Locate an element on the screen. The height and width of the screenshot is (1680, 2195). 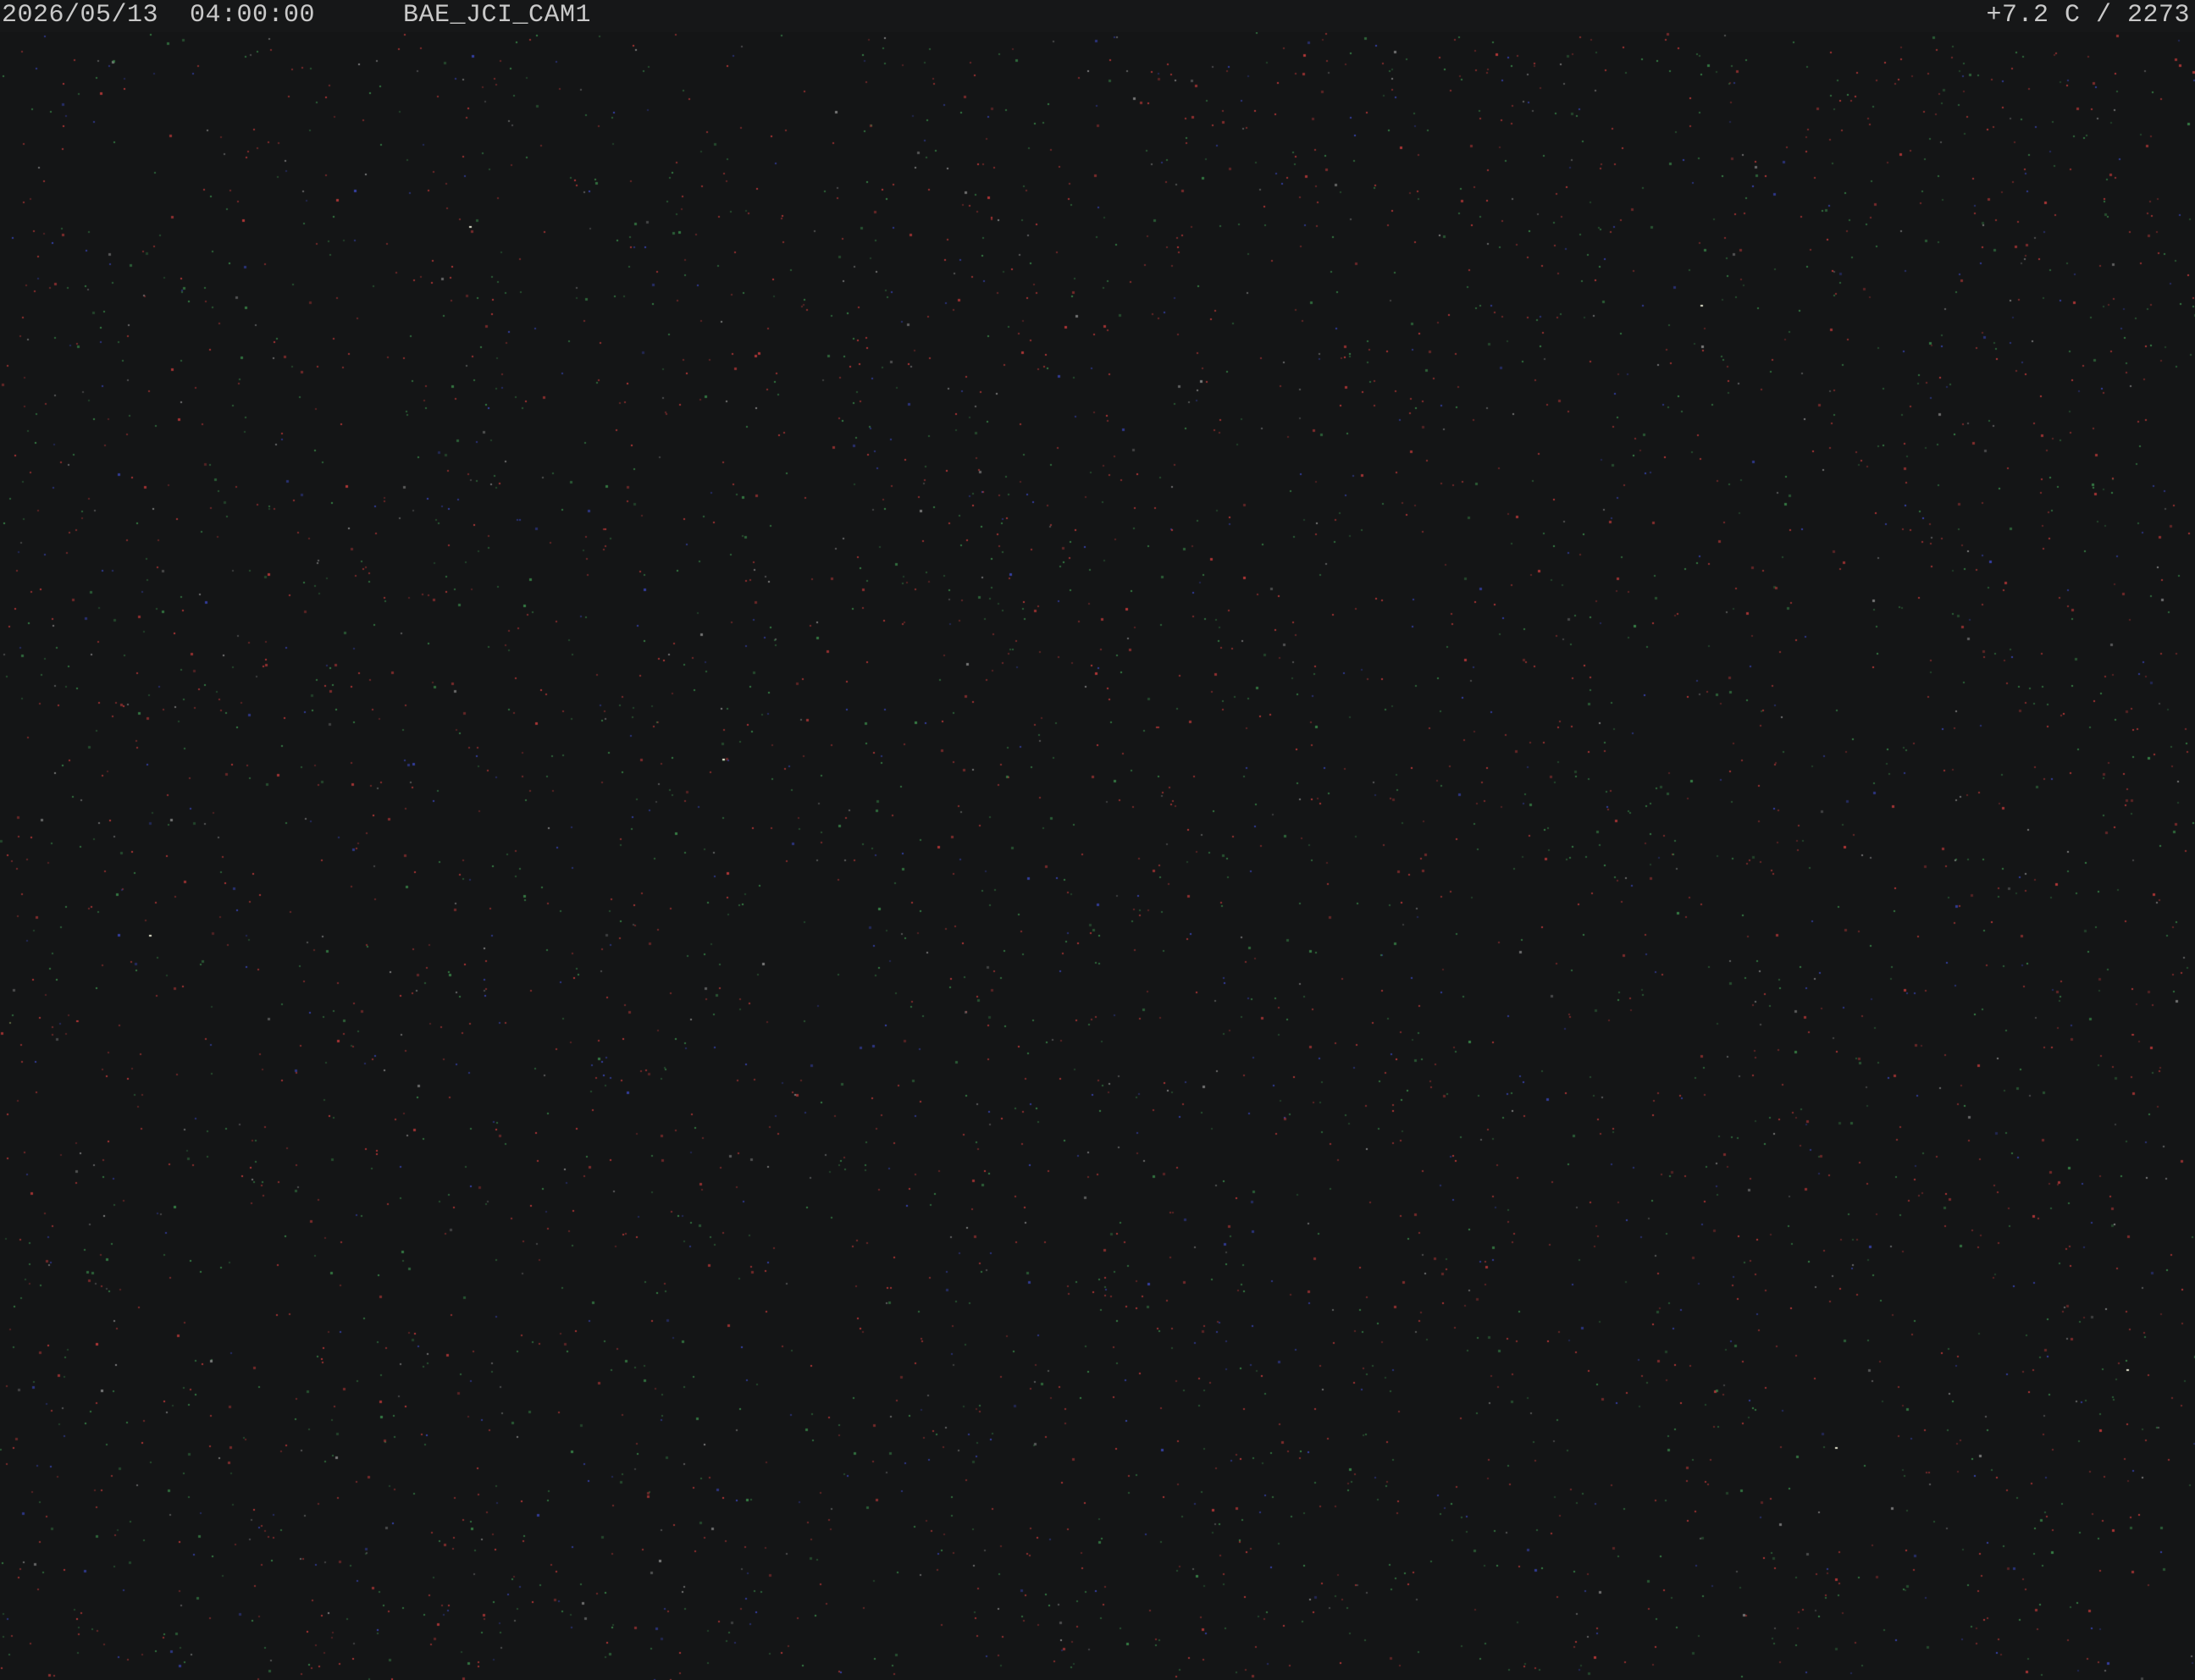
osd-camera-id: BAE_JCI_CAM1 is located at coordinates (497, 15).